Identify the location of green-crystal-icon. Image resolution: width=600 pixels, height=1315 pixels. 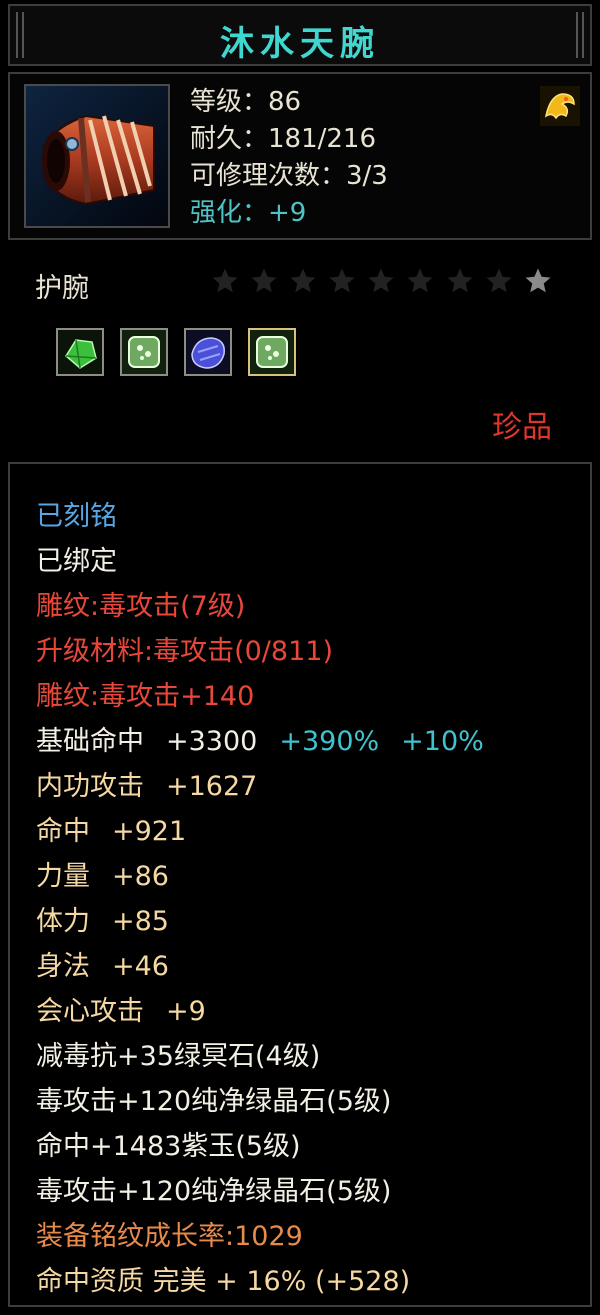
(80, 352).